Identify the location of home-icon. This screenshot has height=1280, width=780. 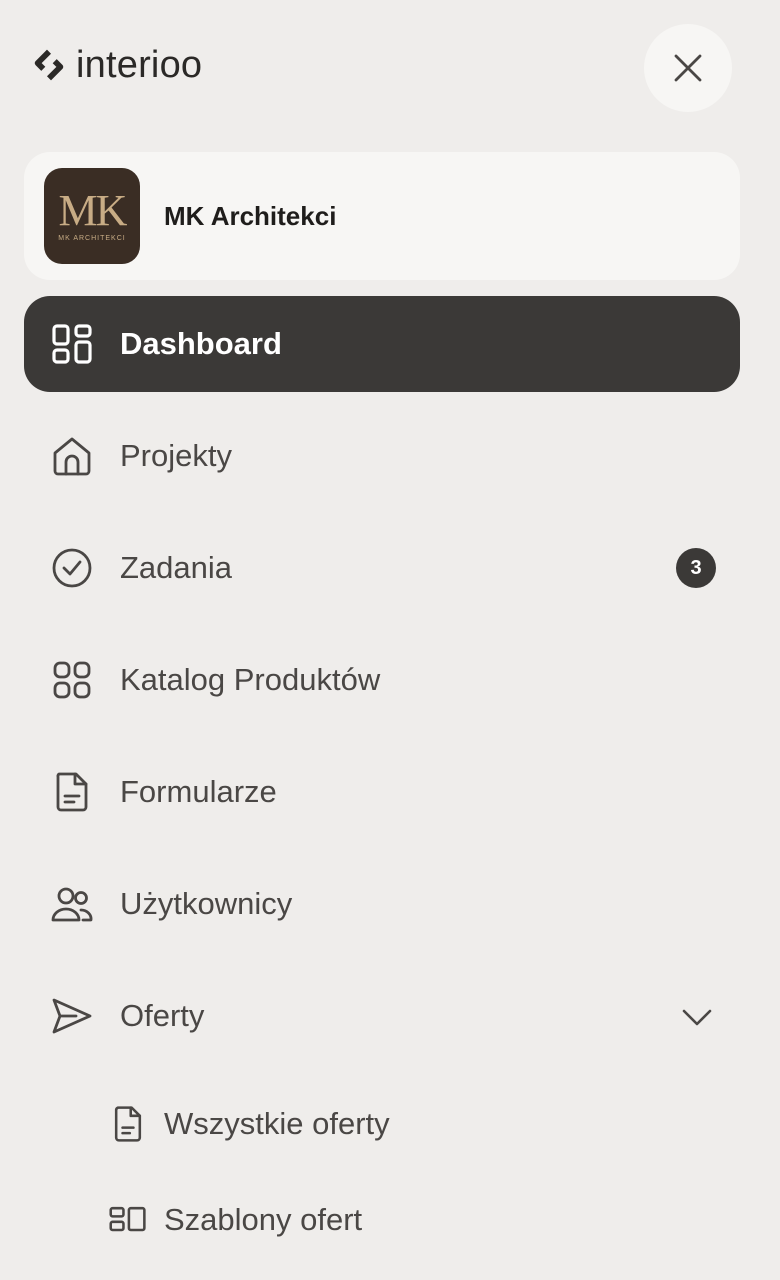
(72, 456).